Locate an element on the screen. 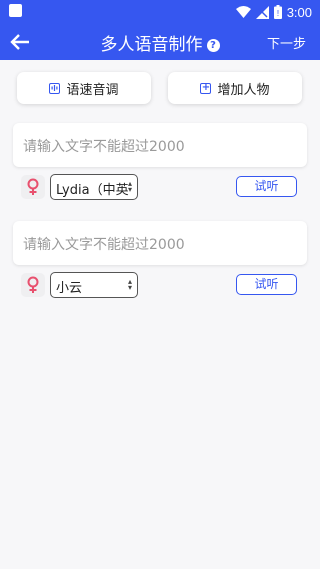 The image size is (320, 569). speed-pitch-label: 语速音调 is located at coordinates (92, 90).